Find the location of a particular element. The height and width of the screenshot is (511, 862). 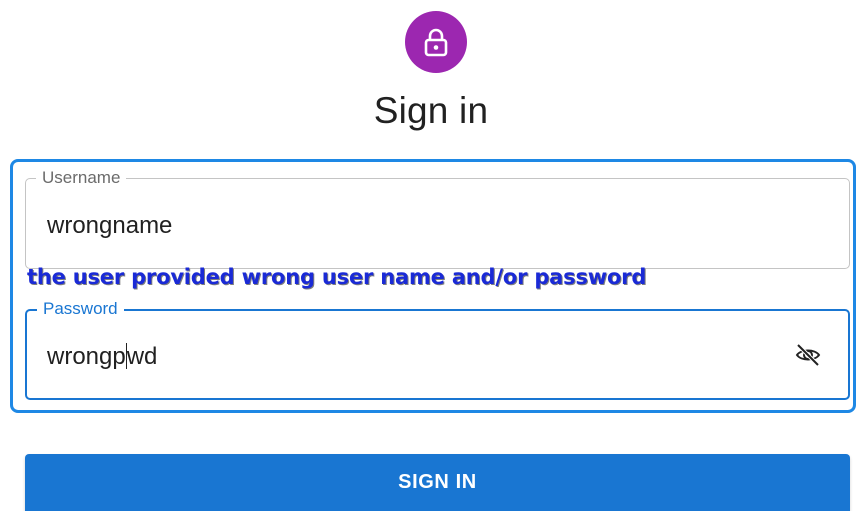

avatar is located at coordinates (436, 42).